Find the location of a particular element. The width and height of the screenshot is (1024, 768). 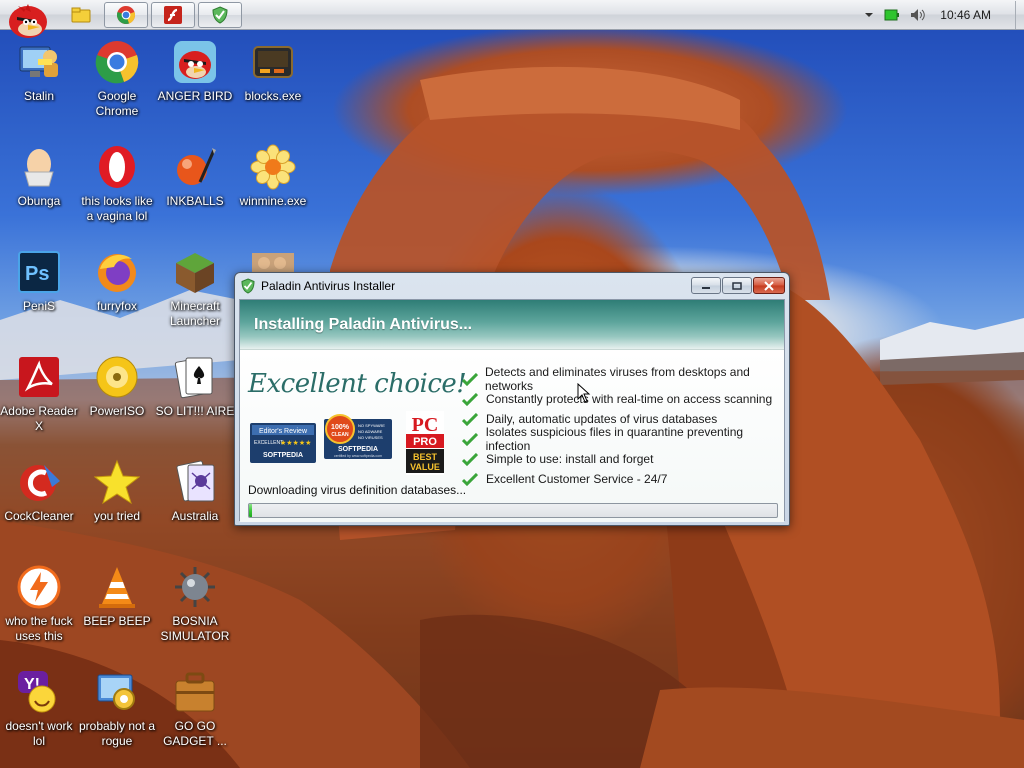

desktop-icon-so-lit-aire: SO LIT!!! AIRE is located at coordinates (195, 386).